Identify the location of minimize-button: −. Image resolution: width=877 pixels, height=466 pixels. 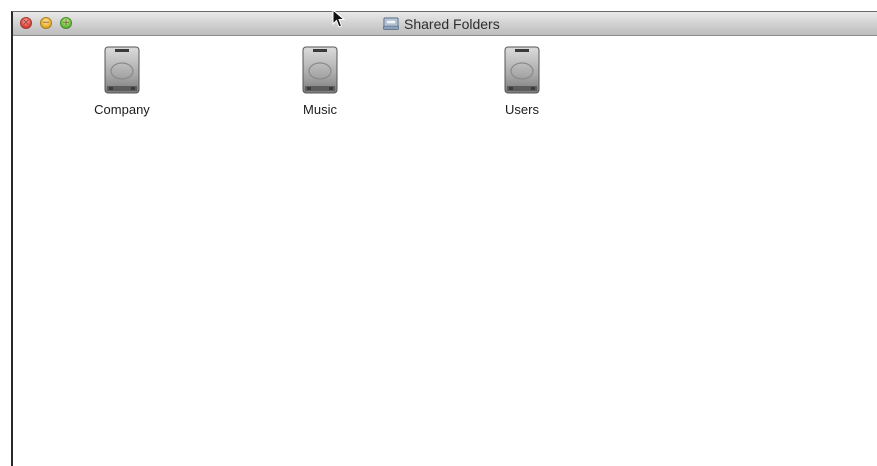
(46, 23).